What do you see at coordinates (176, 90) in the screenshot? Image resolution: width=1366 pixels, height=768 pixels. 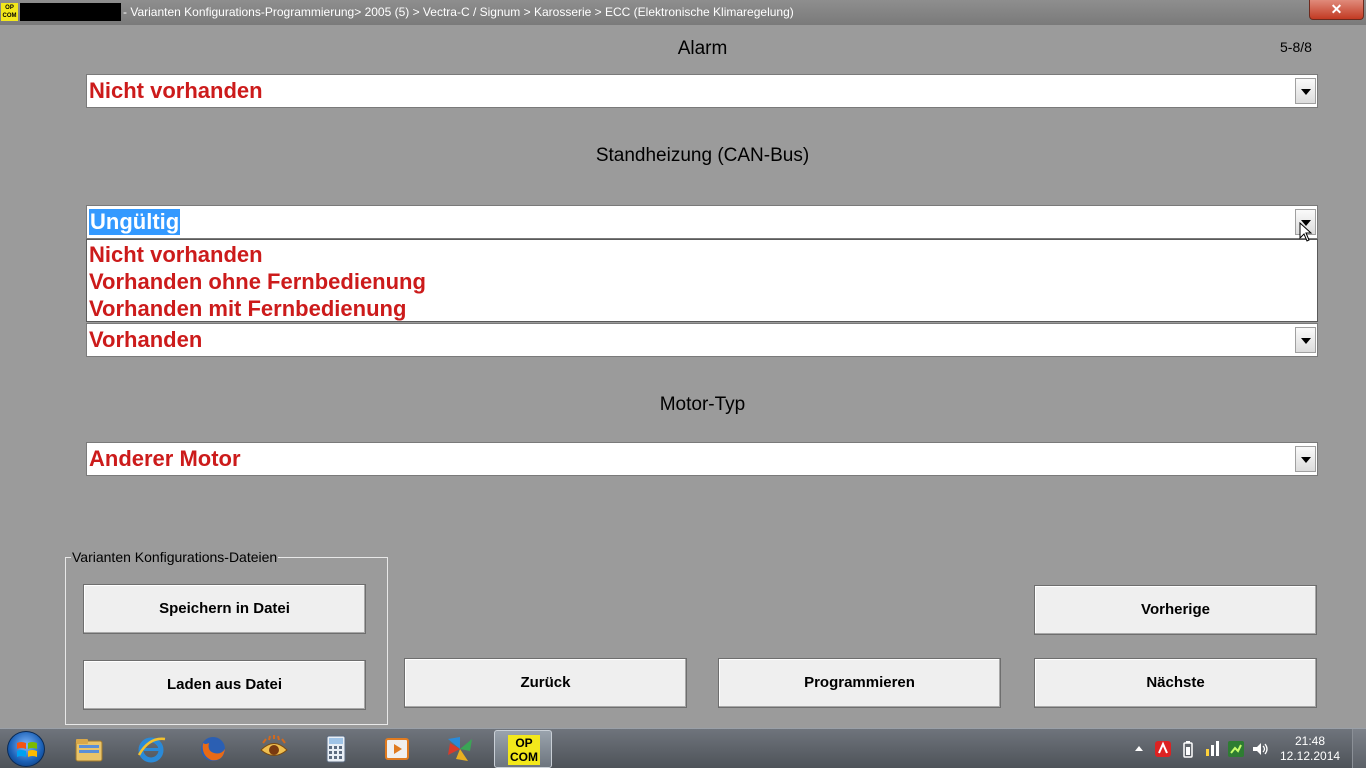 I see `alarm-value: Nicht vorhanden` at bounding box center [176, 90].